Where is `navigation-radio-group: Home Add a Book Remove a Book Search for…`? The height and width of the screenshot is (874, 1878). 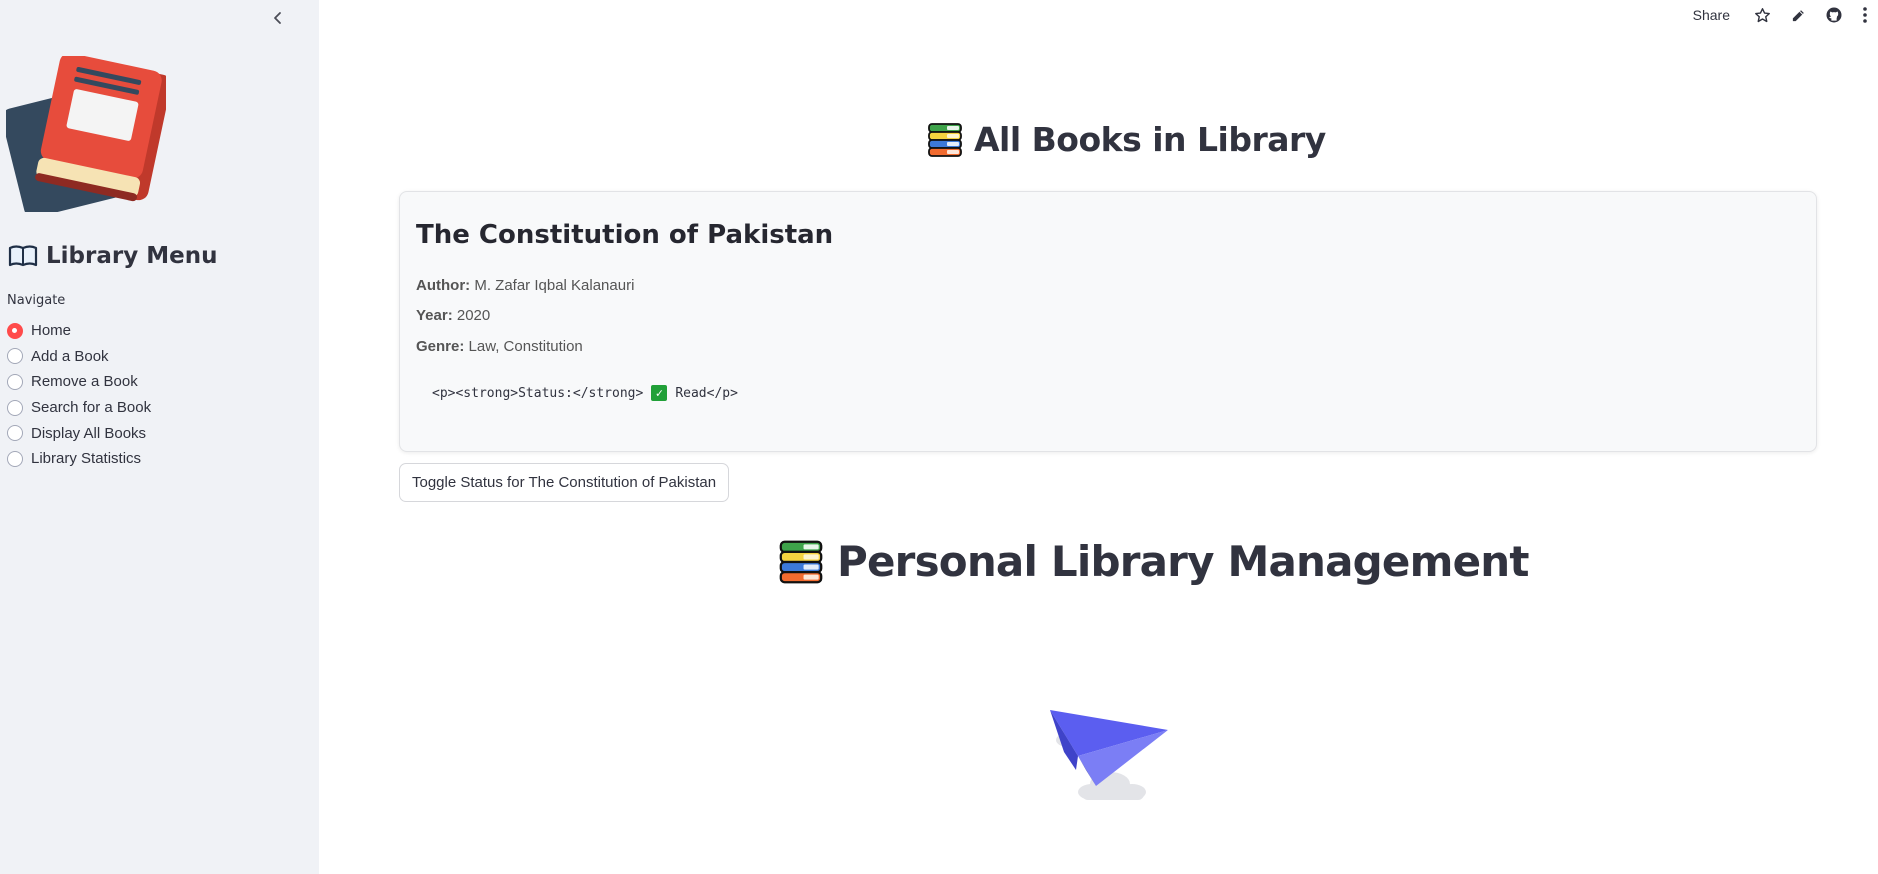 navigation-radio-group: Home Add a Book Remove a Book Search for… is located at coordinates (79, 395).